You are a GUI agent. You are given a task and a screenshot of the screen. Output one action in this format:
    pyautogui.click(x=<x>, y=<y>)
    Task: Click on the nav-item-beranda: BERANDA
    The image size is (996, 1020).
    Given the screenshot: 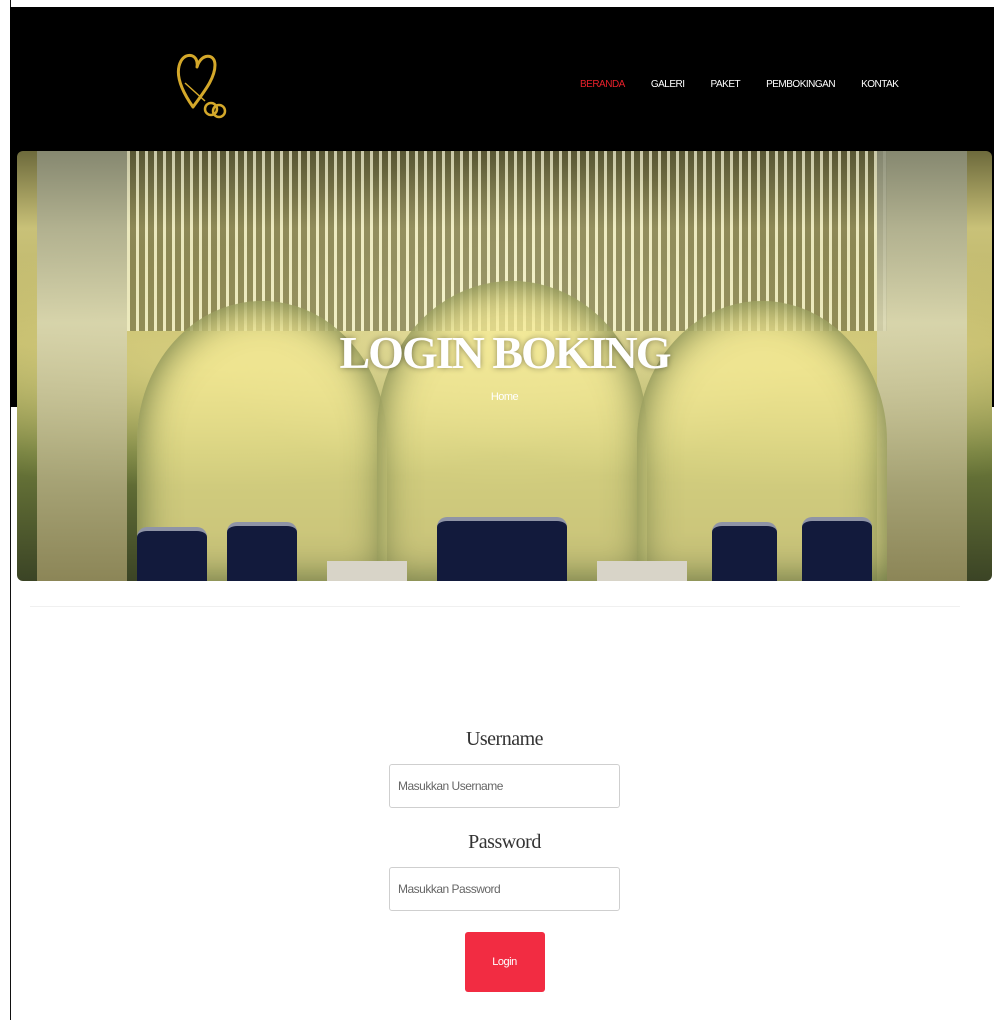 What is the action you would take?
    pyautogui.click(x=602, y=84)
    